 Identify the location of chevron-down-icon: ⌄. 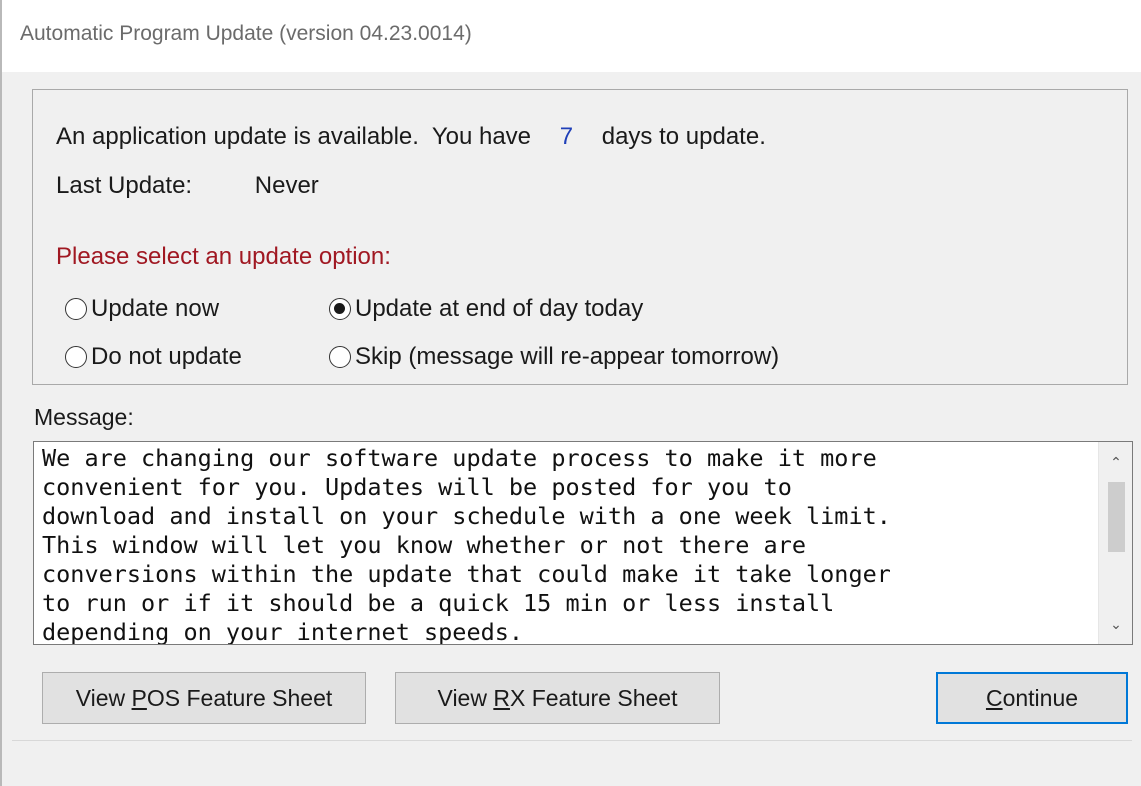
(1115, 624).